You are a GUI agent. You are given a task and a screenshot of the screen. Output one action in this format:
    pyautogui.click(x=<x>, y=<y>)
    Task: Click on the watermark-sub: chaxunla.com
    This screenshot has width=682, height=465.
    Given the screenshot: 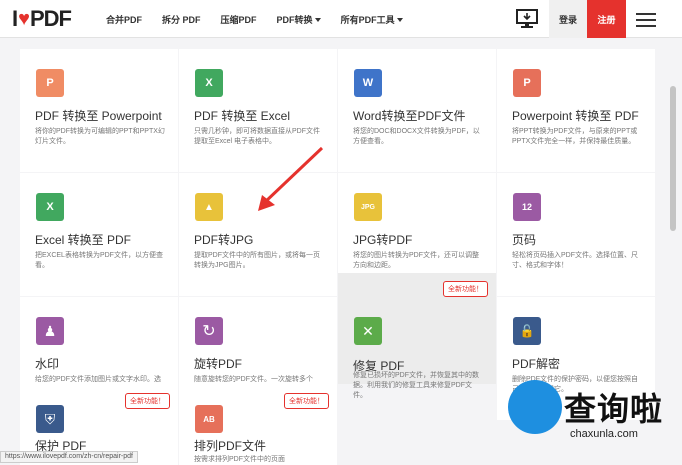 What is the action you would take?
    pyautogui.click(x=604, y=434)
    